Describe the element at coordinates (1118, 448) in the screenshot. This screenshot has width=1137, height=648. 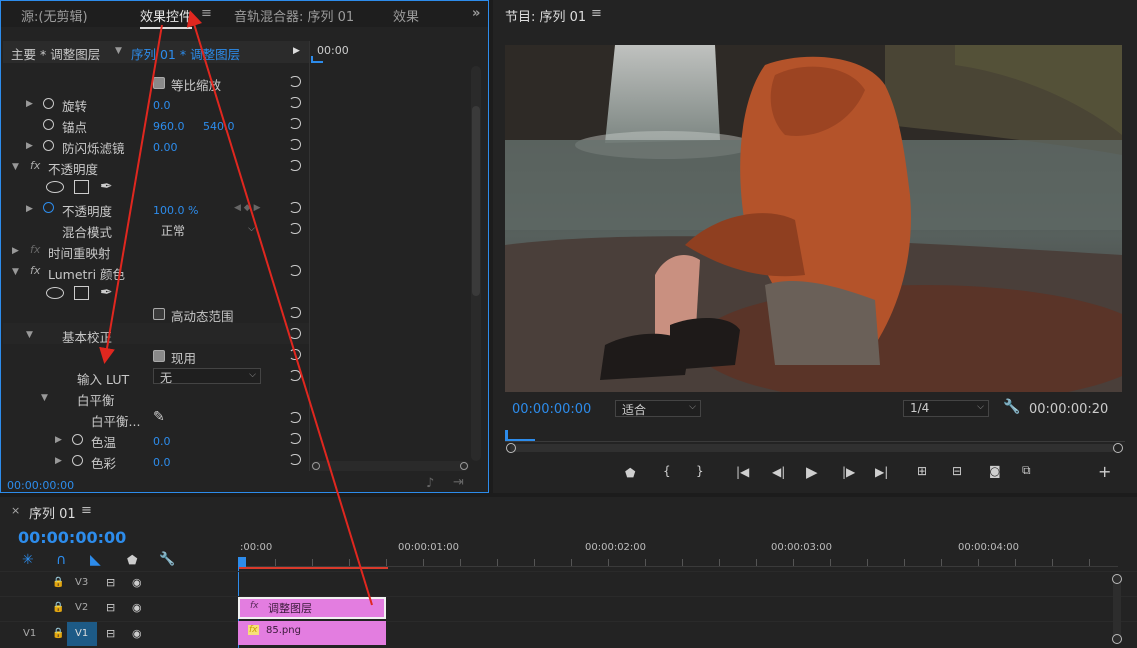
I see `zoom-handle-right` at that location.